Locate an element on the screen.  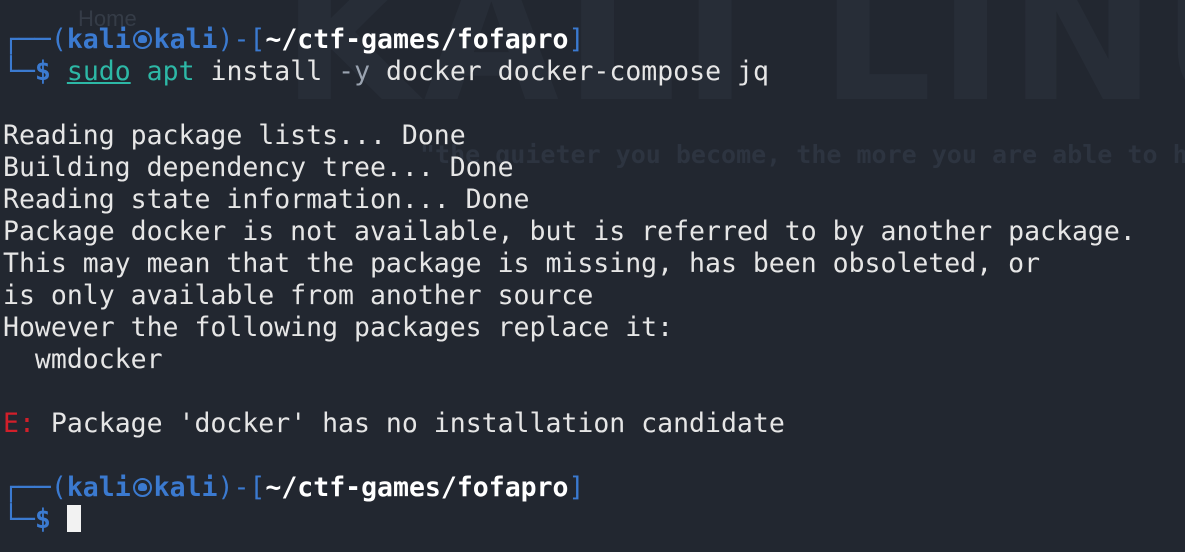
error-prefix: E: is located at coordinates (19, 423).